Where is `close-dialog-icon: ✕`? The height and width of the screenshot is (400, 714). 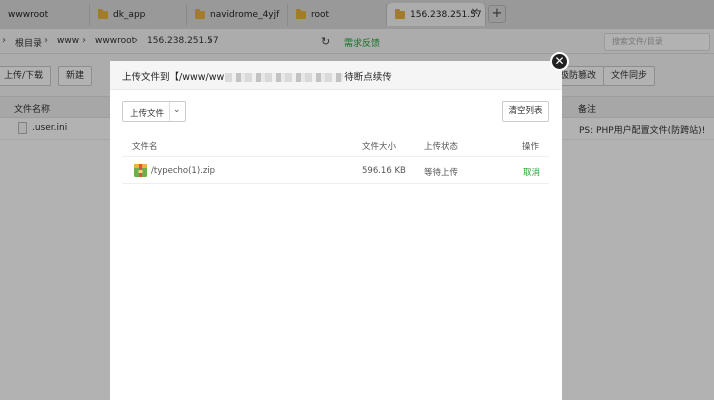 close-dialog-icon: ✕ is located at coordinates (559, 61).